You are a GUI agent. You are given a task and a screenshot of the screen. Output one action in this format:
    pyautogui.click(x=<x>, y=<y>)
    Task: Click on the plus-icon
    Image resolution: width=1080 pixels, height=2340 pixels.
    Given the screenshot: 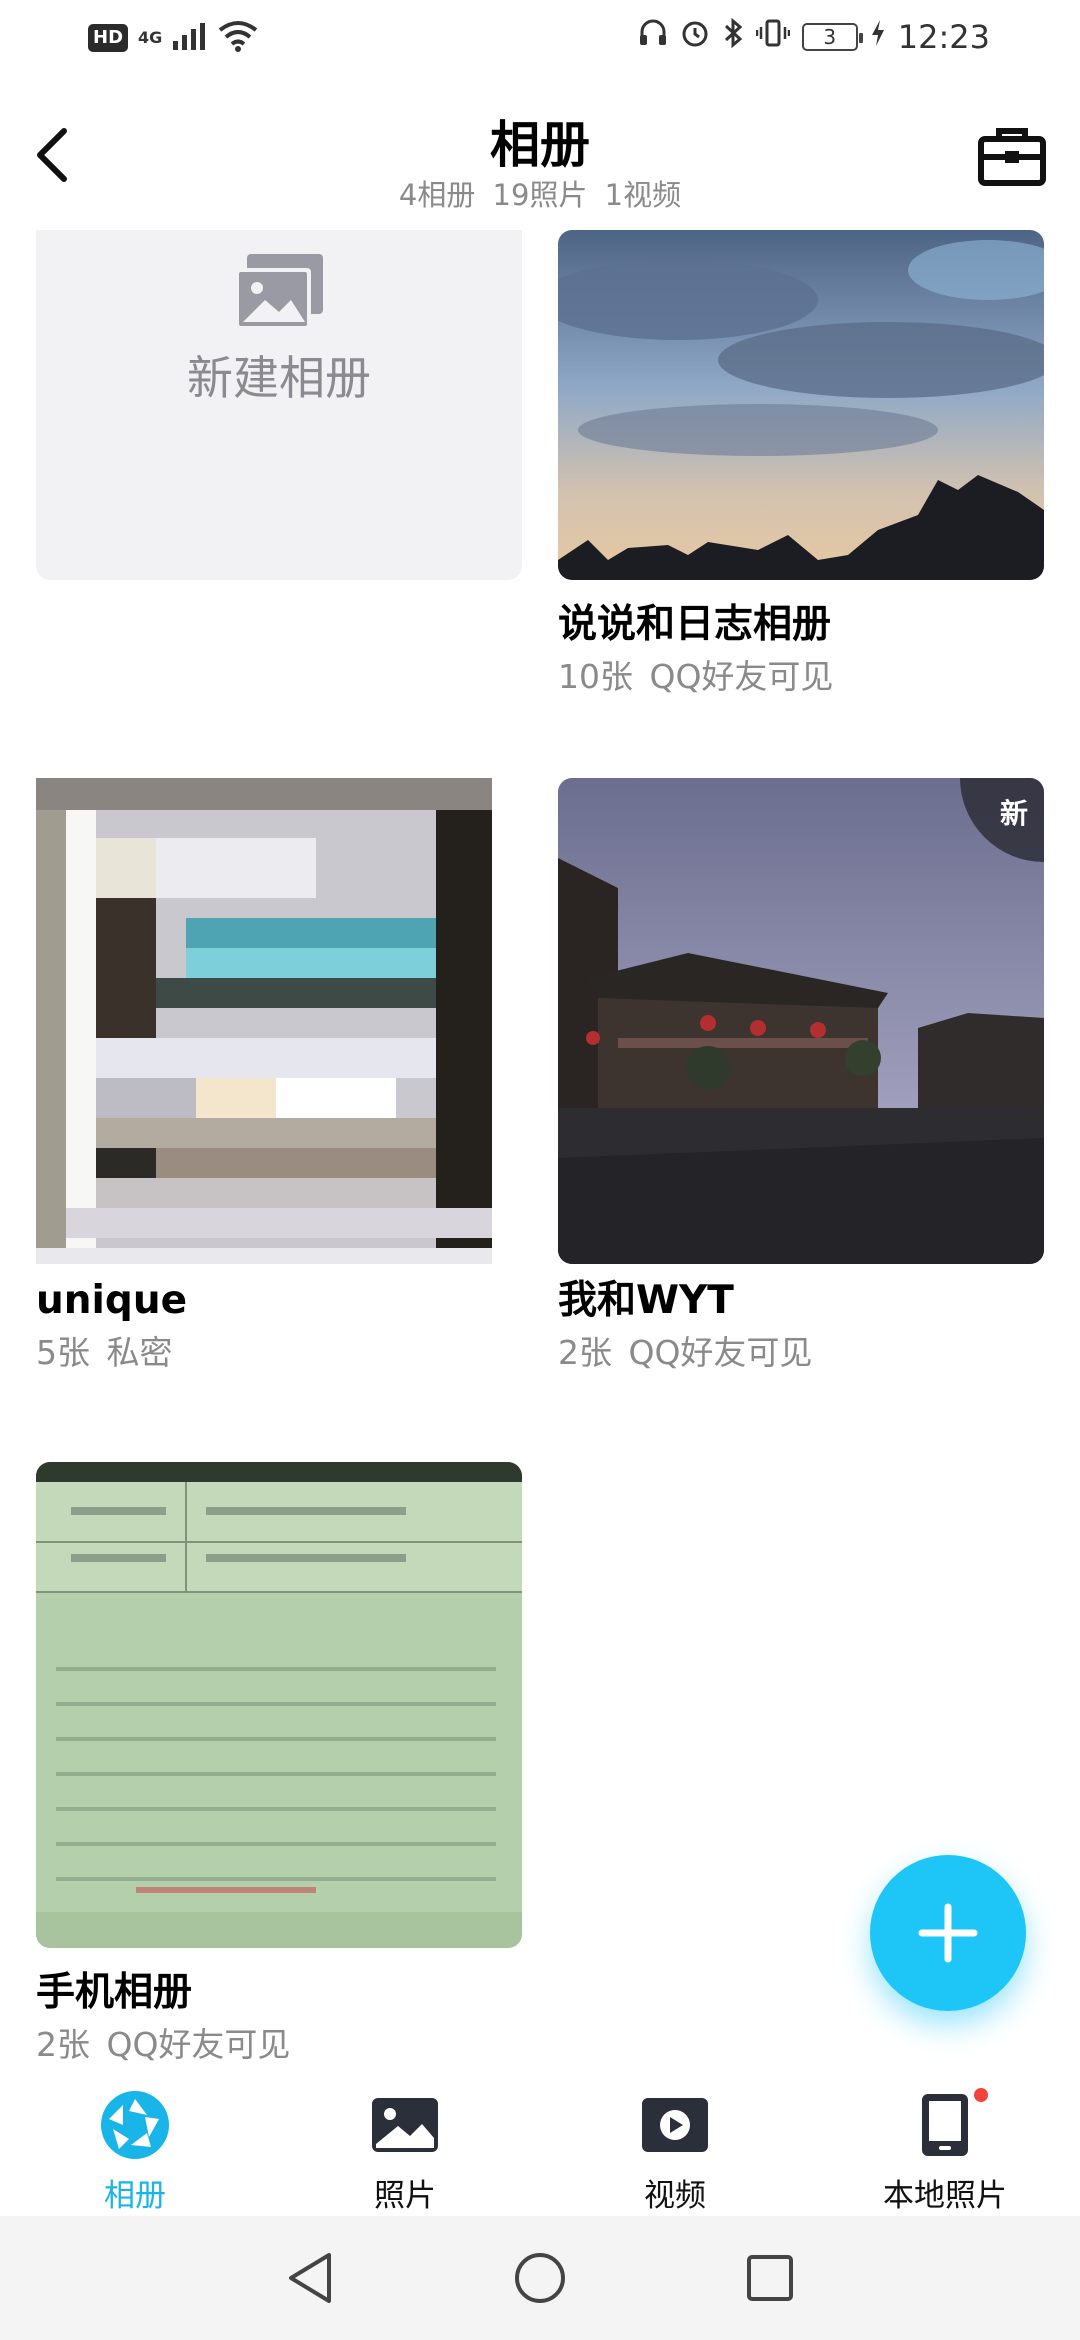 What is the action you would take?
    pyautogui.click(x=948, y=1933)
    